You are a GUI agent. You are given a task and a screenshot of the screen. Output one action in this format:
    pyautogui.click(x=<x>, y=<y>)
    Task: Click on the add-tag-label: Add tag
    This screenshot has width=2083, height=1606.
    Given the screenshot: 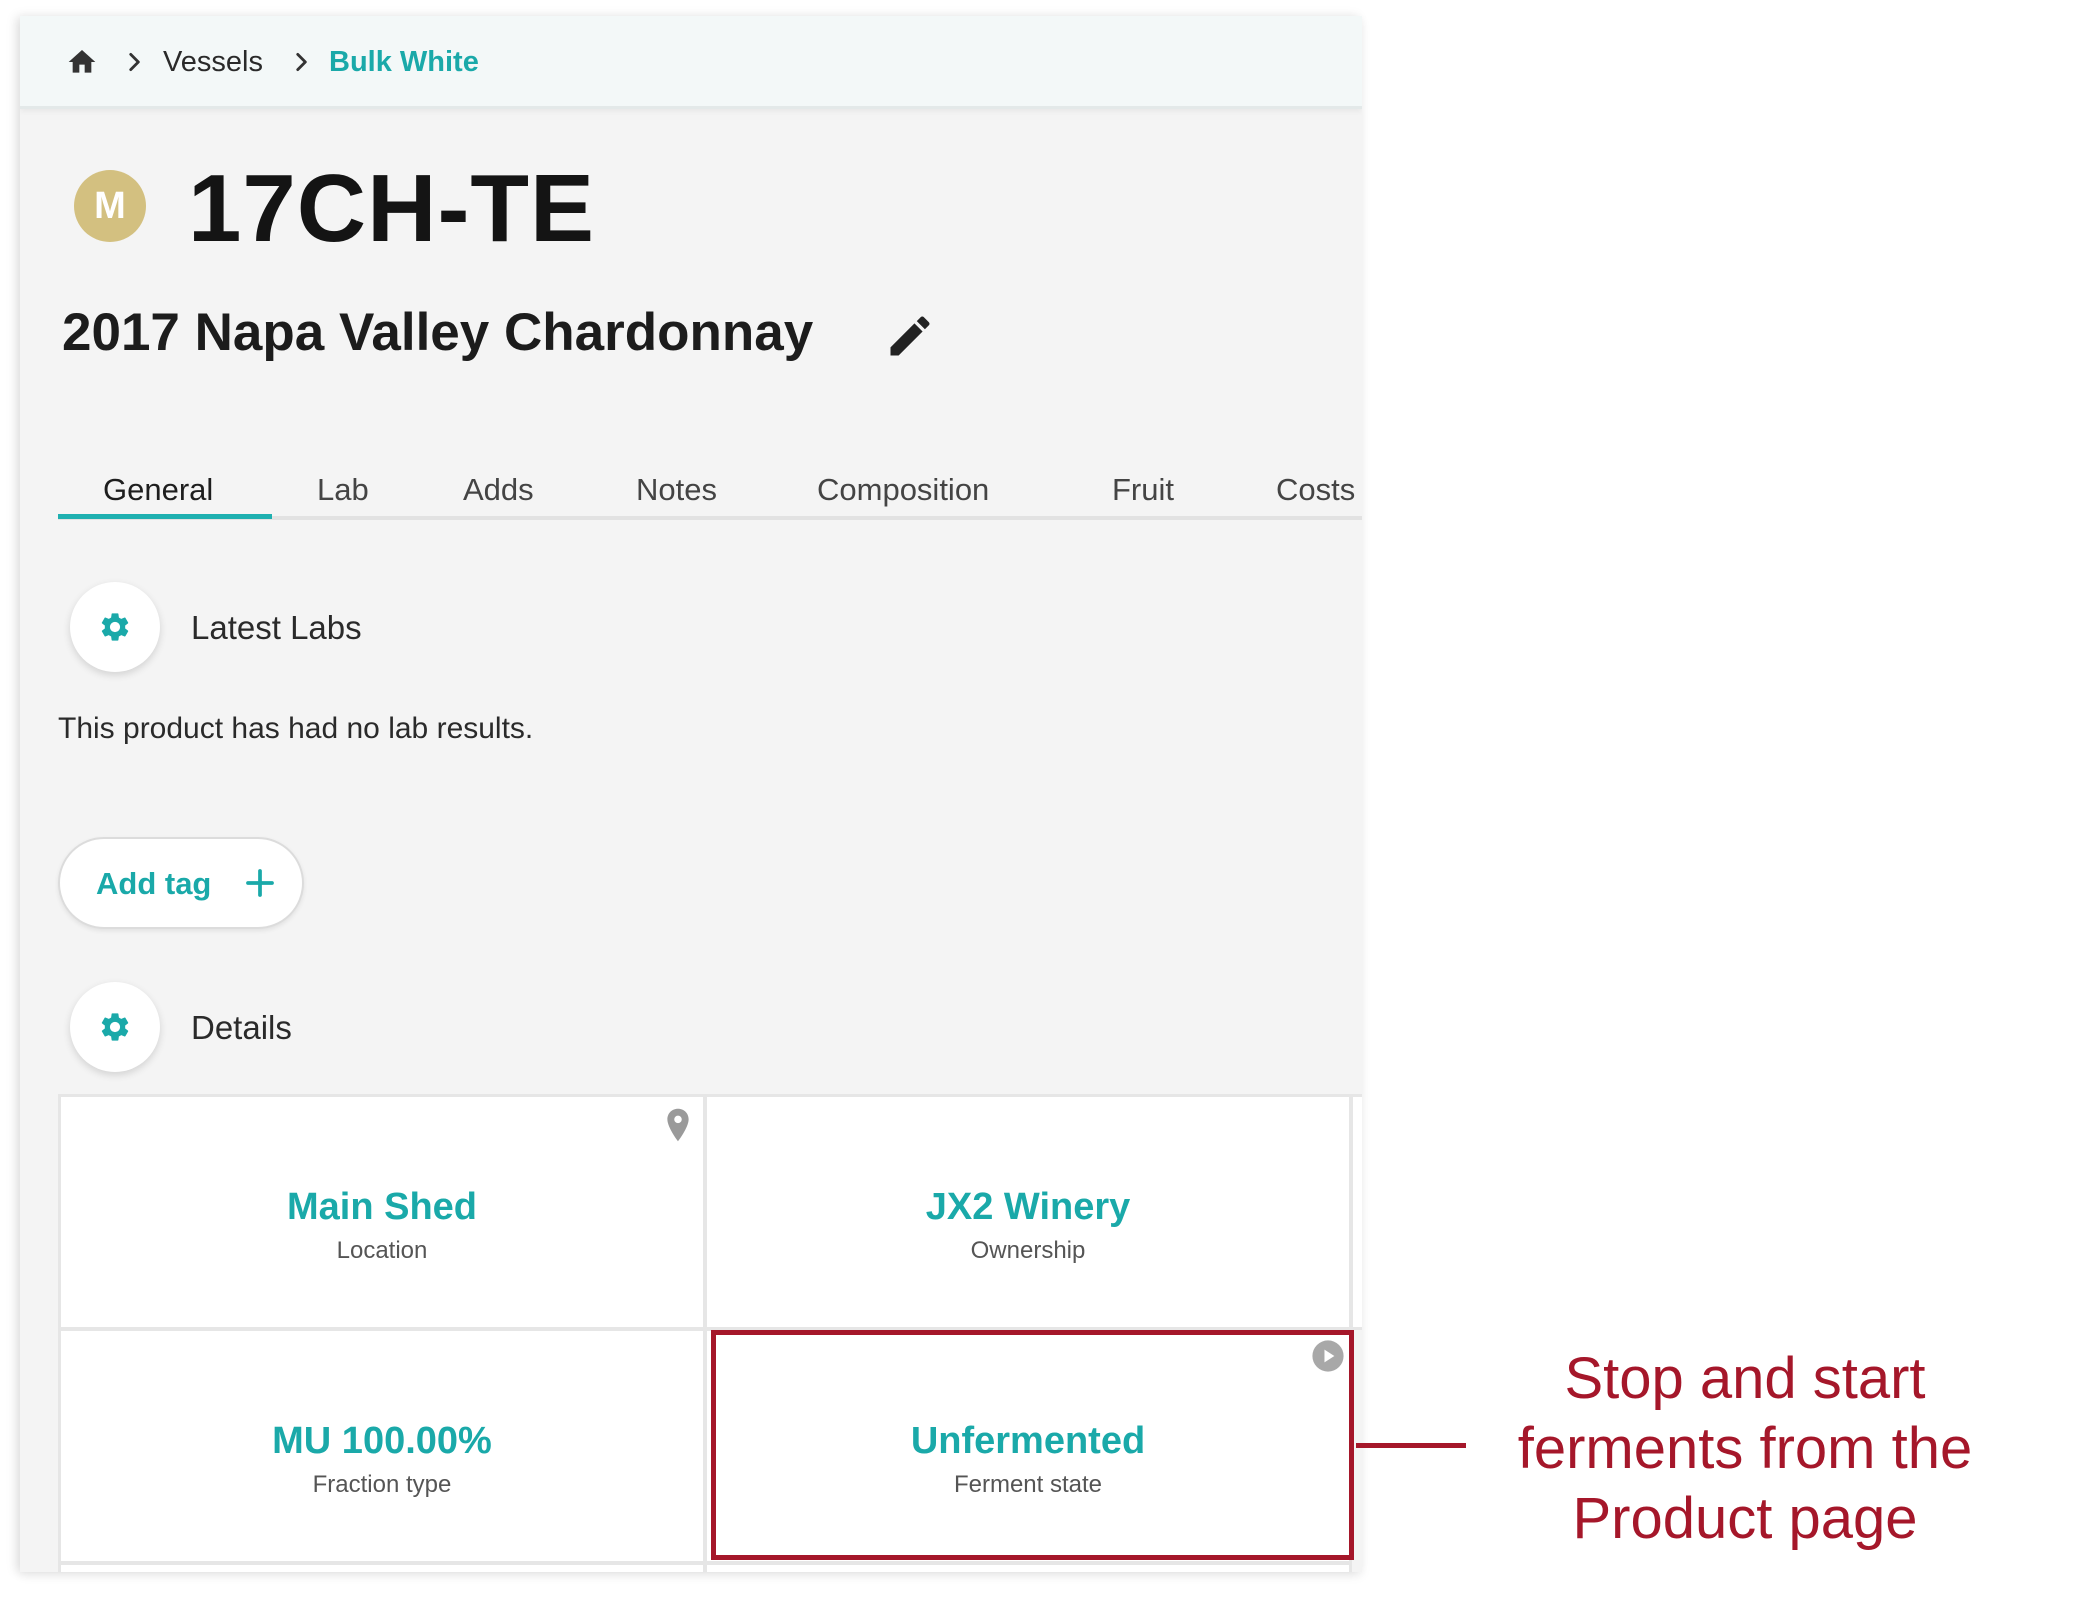 What is the action you would take?
    pyautogui.click(x=154, y=883)
    